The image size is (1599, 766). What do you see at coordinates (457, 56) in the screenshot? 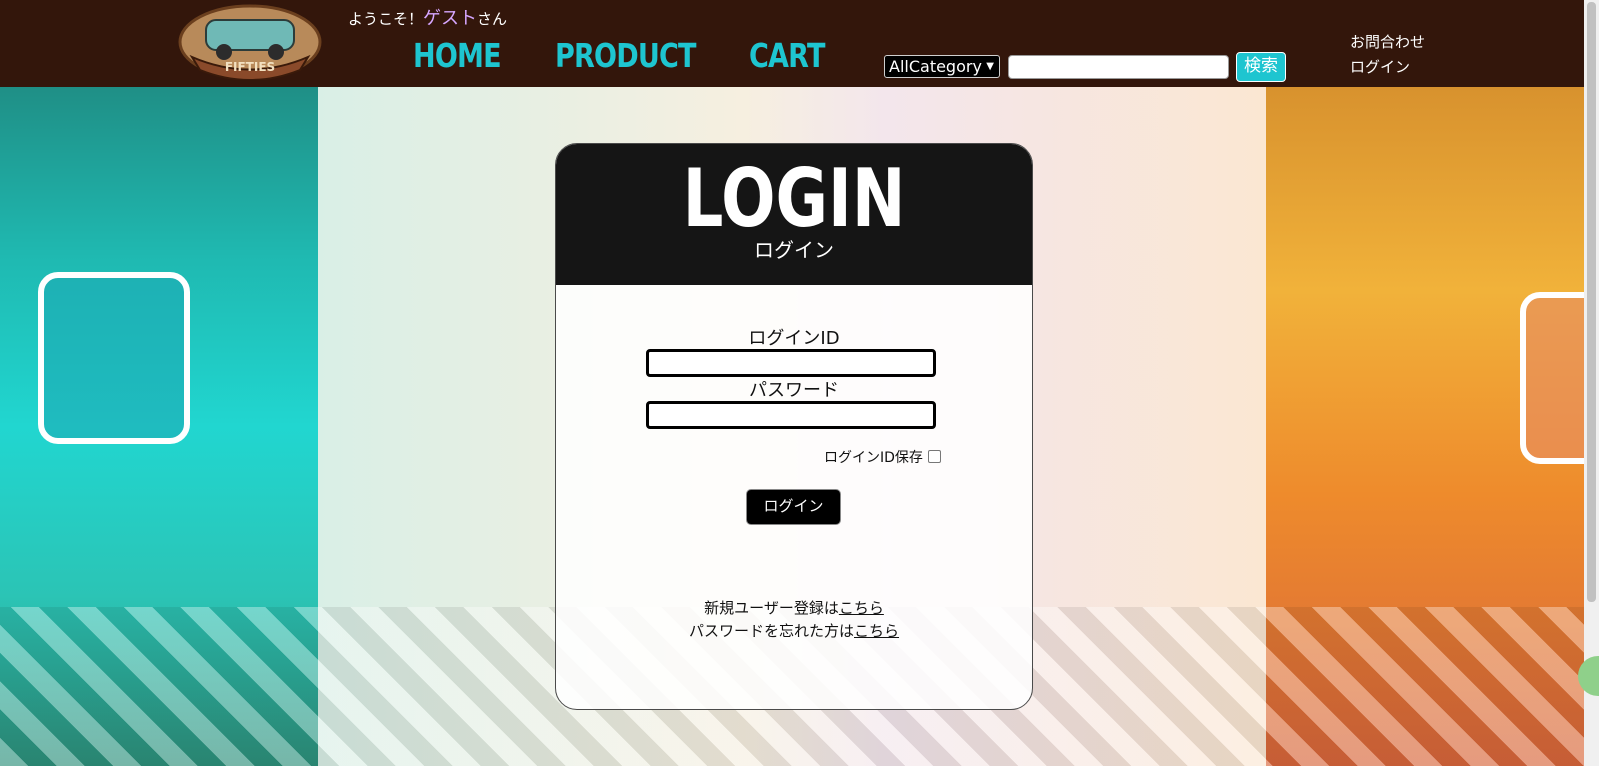
I see `nav-home: HOME` at bounding box center [457, 56].